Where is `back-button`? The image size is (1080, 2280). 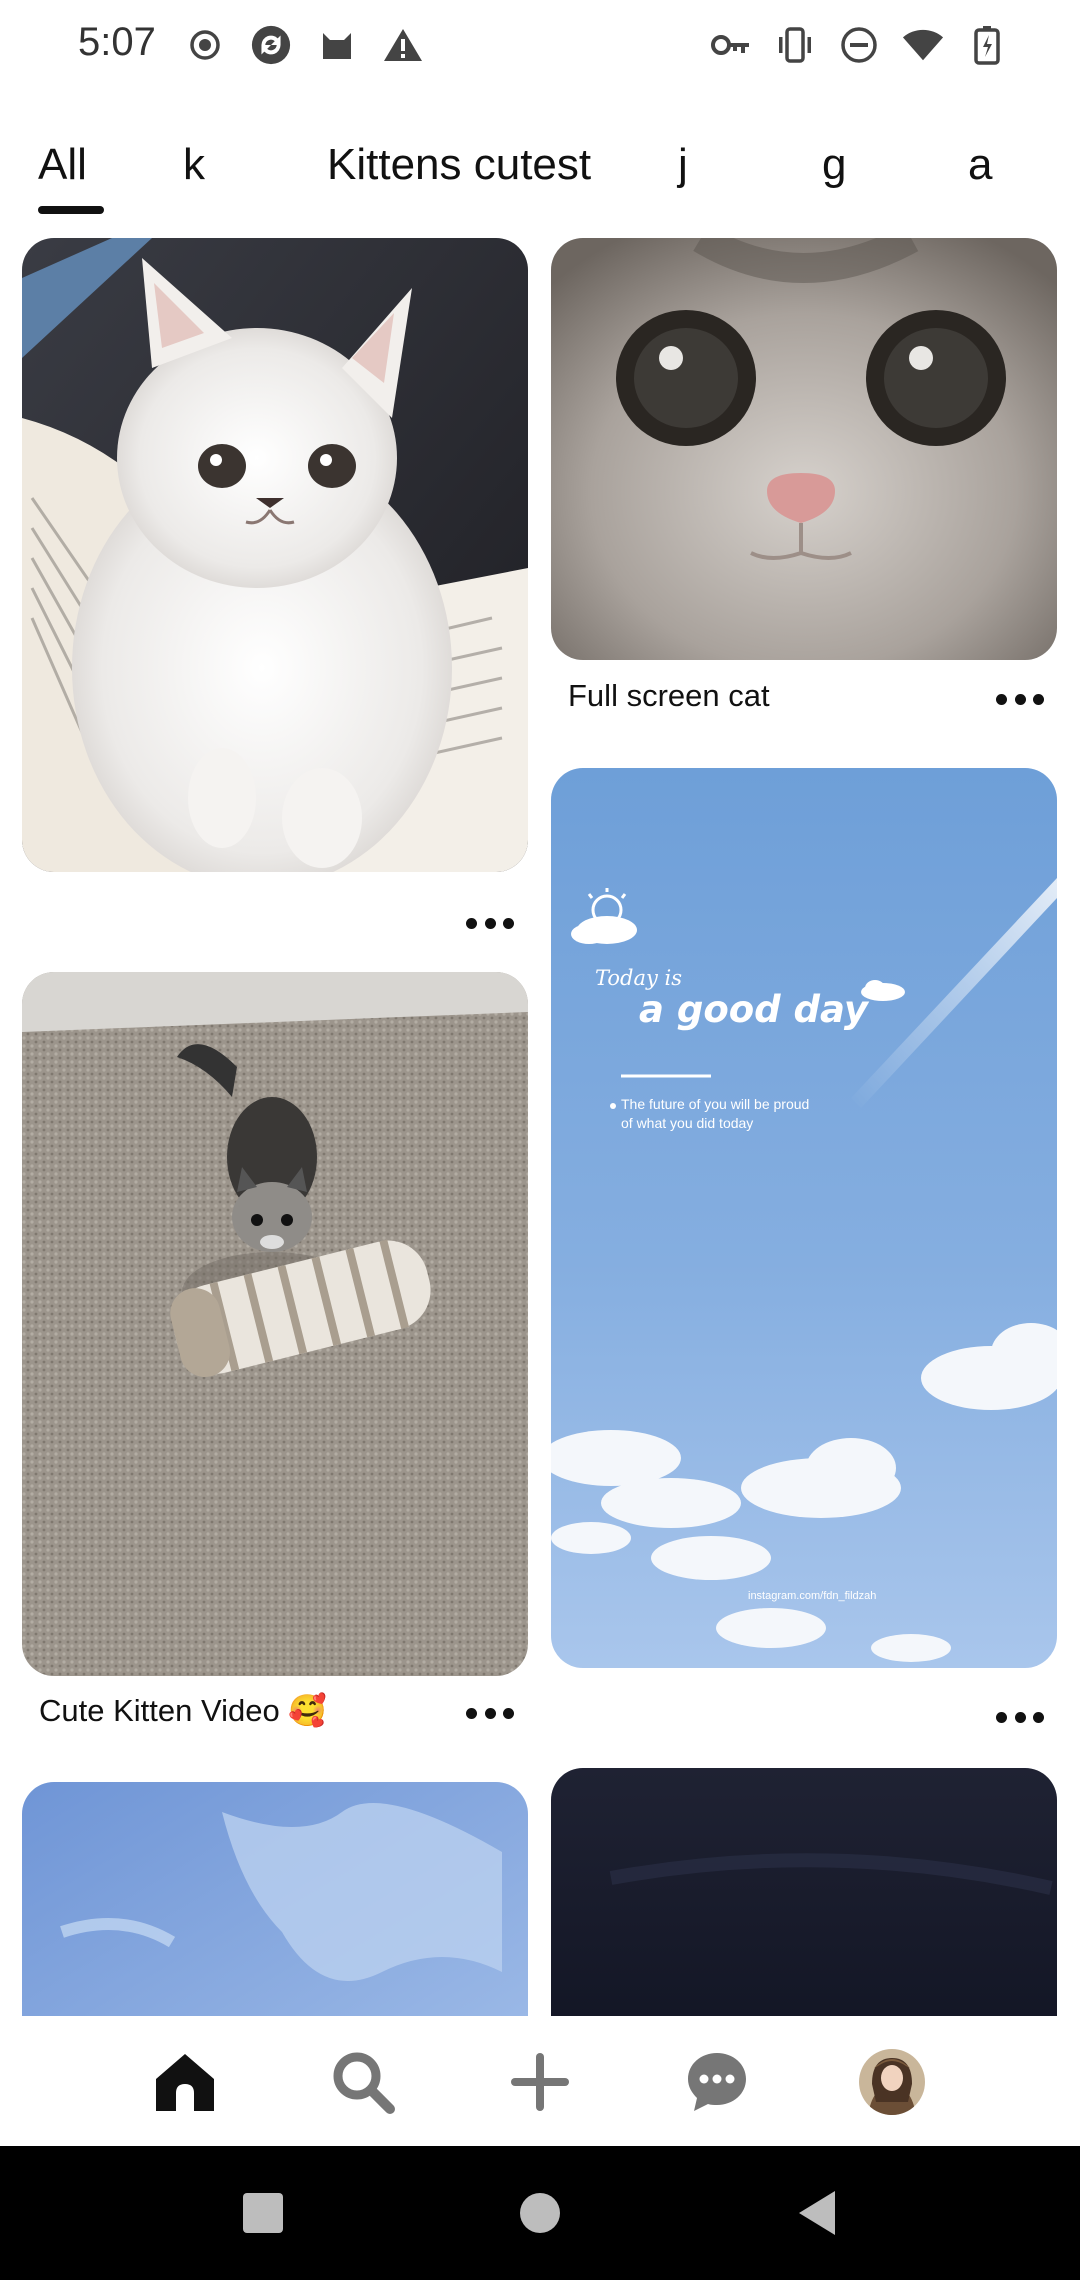
back-button is located at coordinates (817, 2213).